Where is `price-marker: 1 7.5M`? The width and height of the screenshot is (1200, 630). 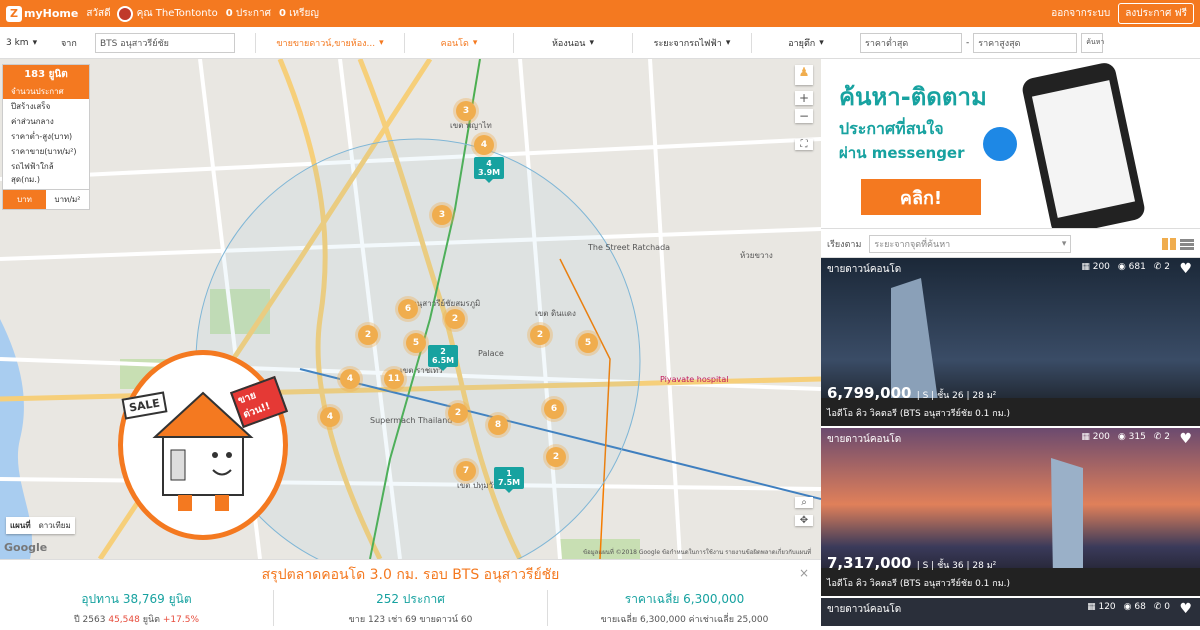
price-marker: 1 7.5M is located at coordinates (509, 480).